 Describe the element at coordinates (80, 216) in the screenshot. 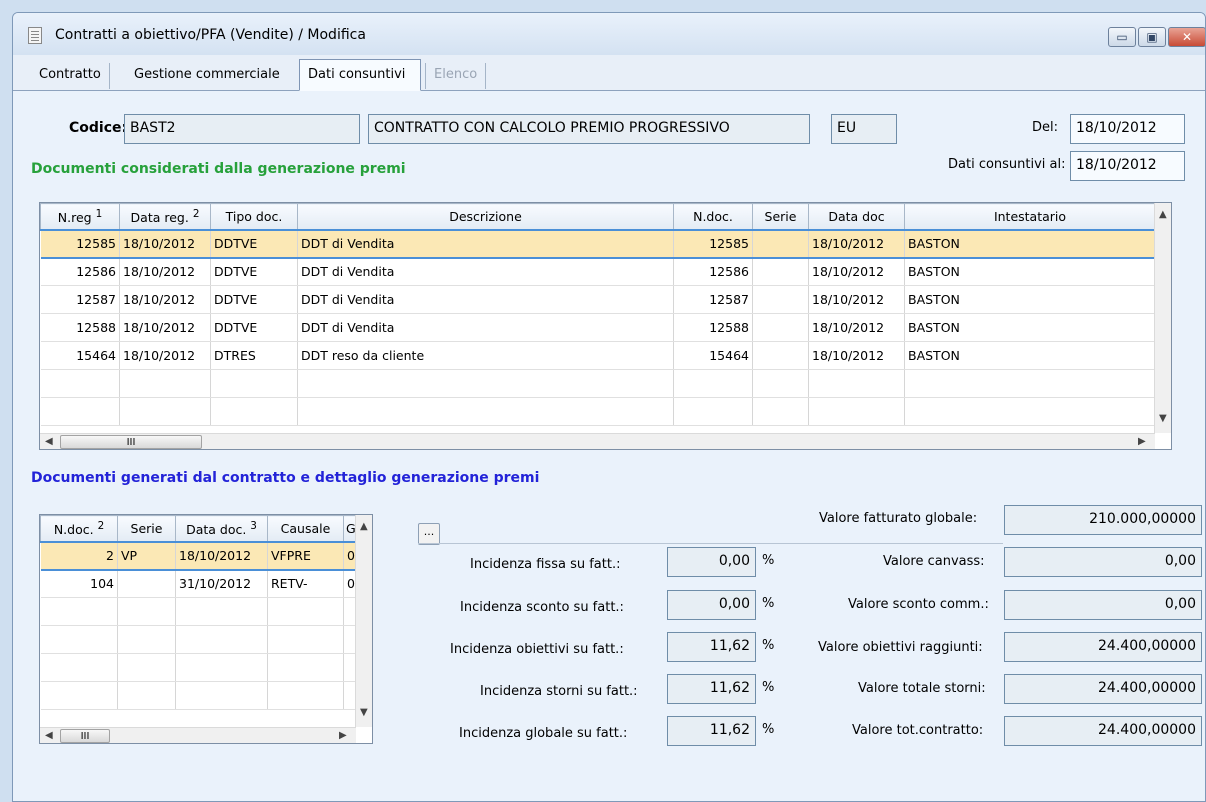

I see `column-header-nreg: N.reg 1` at that location.